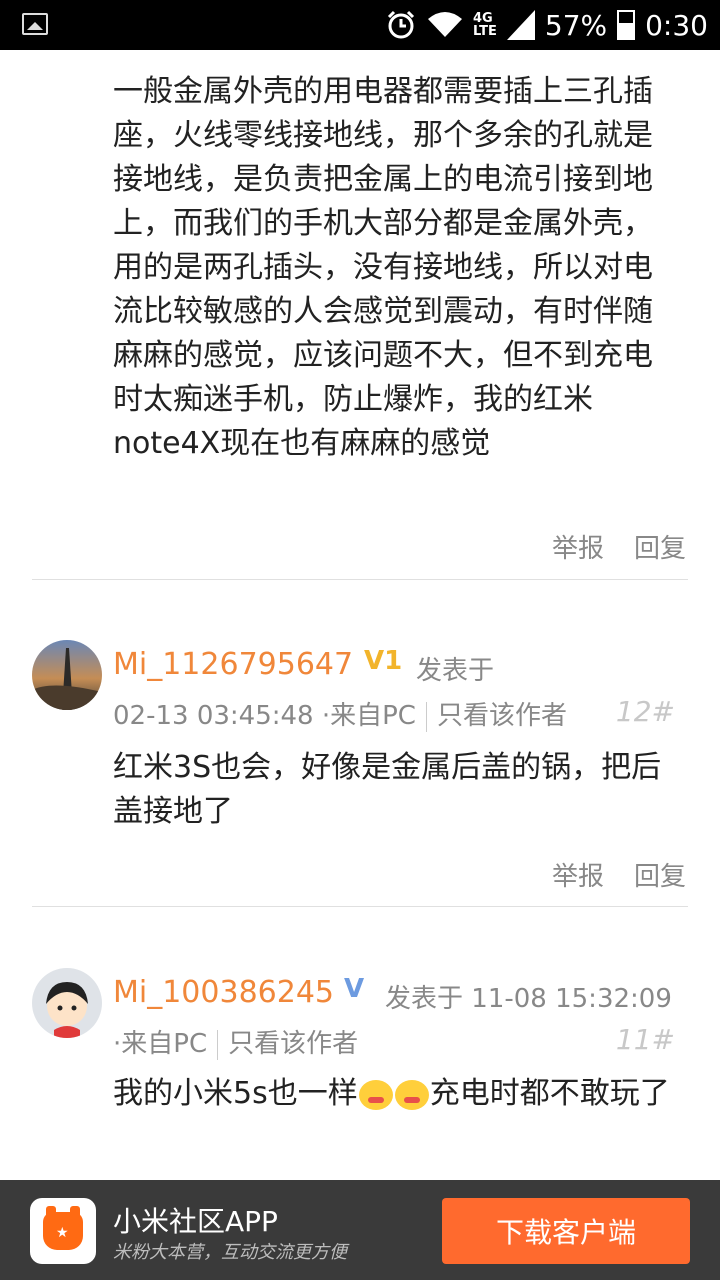  I want to click on app-name: 小米社区APP, so click(195, 1221).